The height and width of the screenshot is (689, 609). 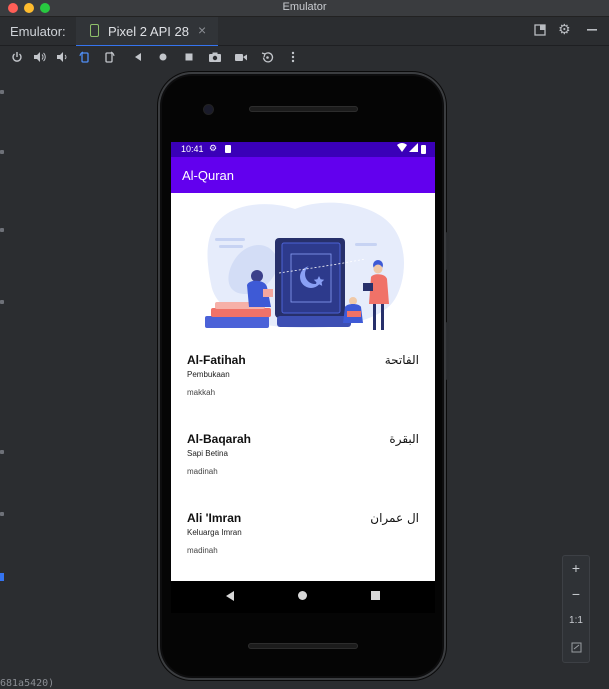 I want to click on window-title: Emulator, so click(x=304, y=7).